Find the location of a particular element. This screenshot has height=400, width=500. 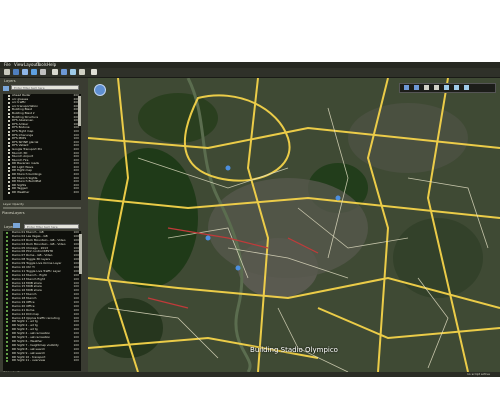

zoom-in-icon is located at coordinates (406, 87).